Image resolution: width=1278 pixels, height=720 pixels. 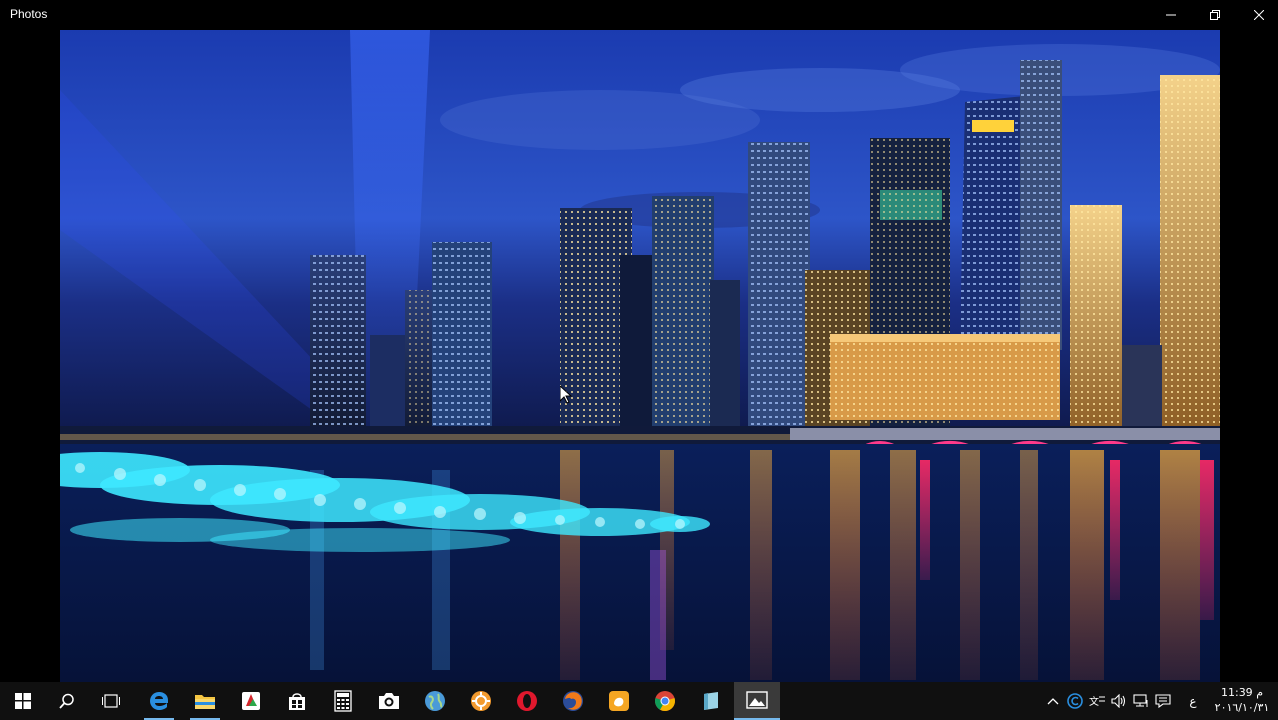 I want to click on media-app-button, so click(x=251, y=701).